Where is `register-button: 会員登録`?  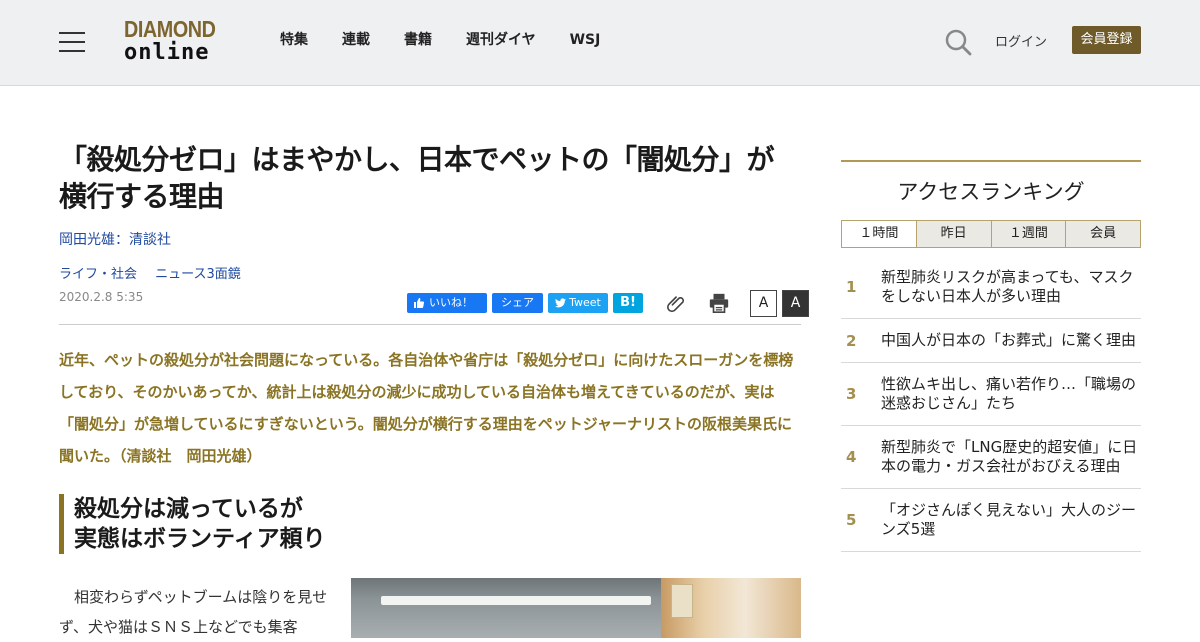 register-button: 会員登録 is located at coordinates (1106, 40).